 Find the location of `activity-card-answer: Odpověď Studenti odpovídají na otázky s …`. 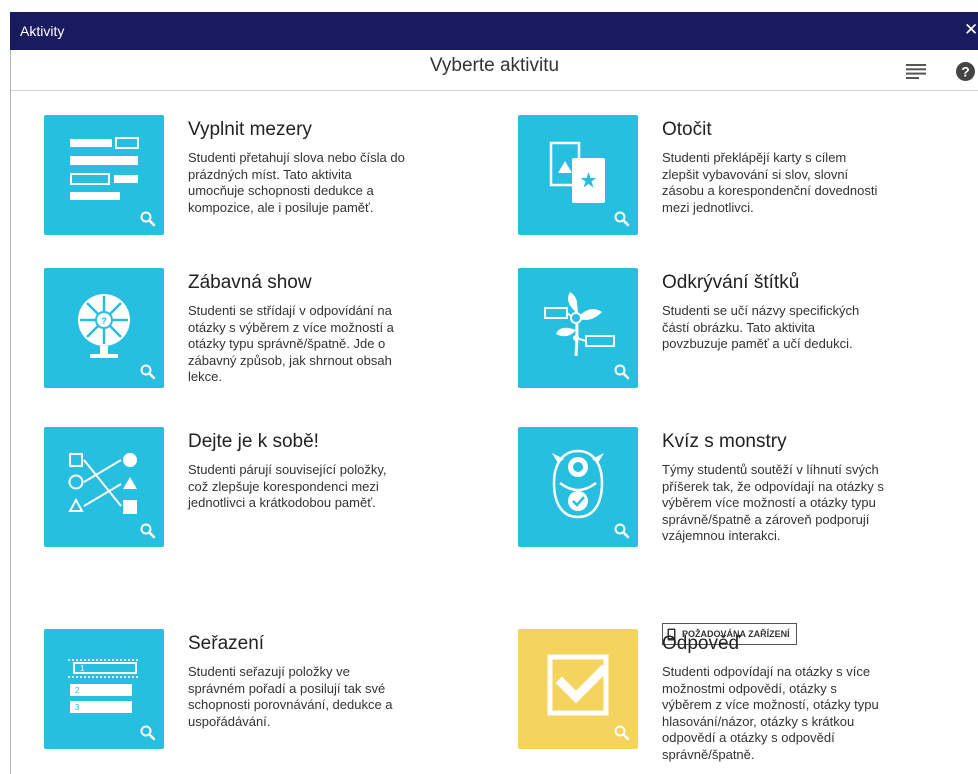

activity-card-answer: Odpověď Studenti odpovídají na otázky s … is located at coordinates (738, 695).